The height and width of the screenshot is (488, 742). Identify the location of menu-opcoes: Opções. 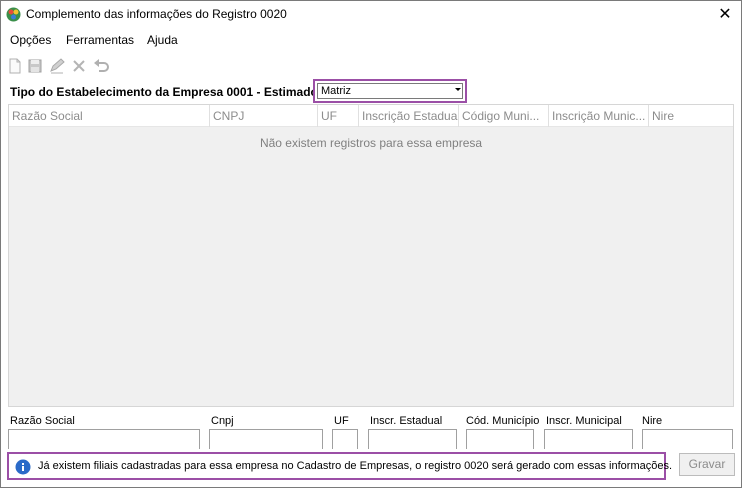
(30, 40).